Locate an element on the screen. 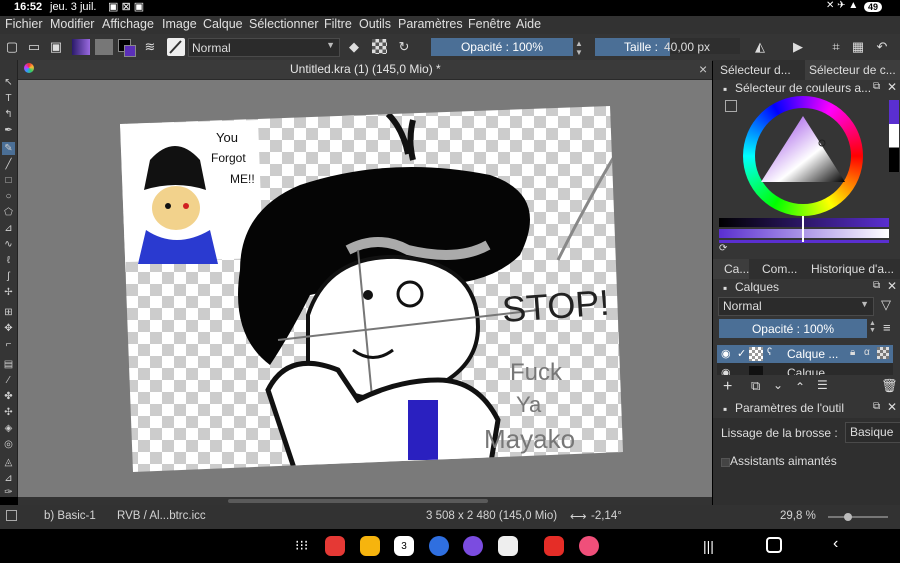  gradient-tool-icon: ▤ is located at coordinates (8, 364).